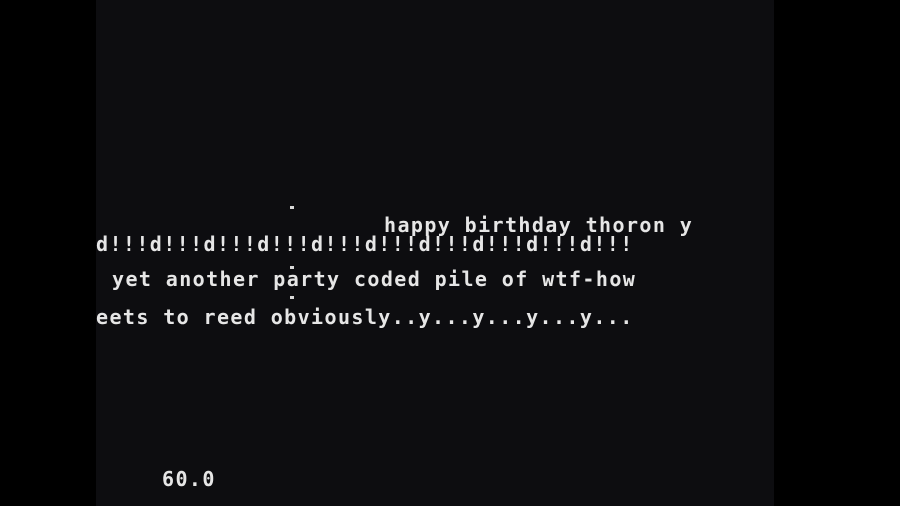 The height and width of the screenshot is (506, 900). What do you see at coordinates (365, 244) in the screenshot?
I see `scroller-line-2: d!!!d!!!d!!!d!!!d!!!d!!!d!!!d!!!d!!!d!!!` at bounding box center [365, 244].